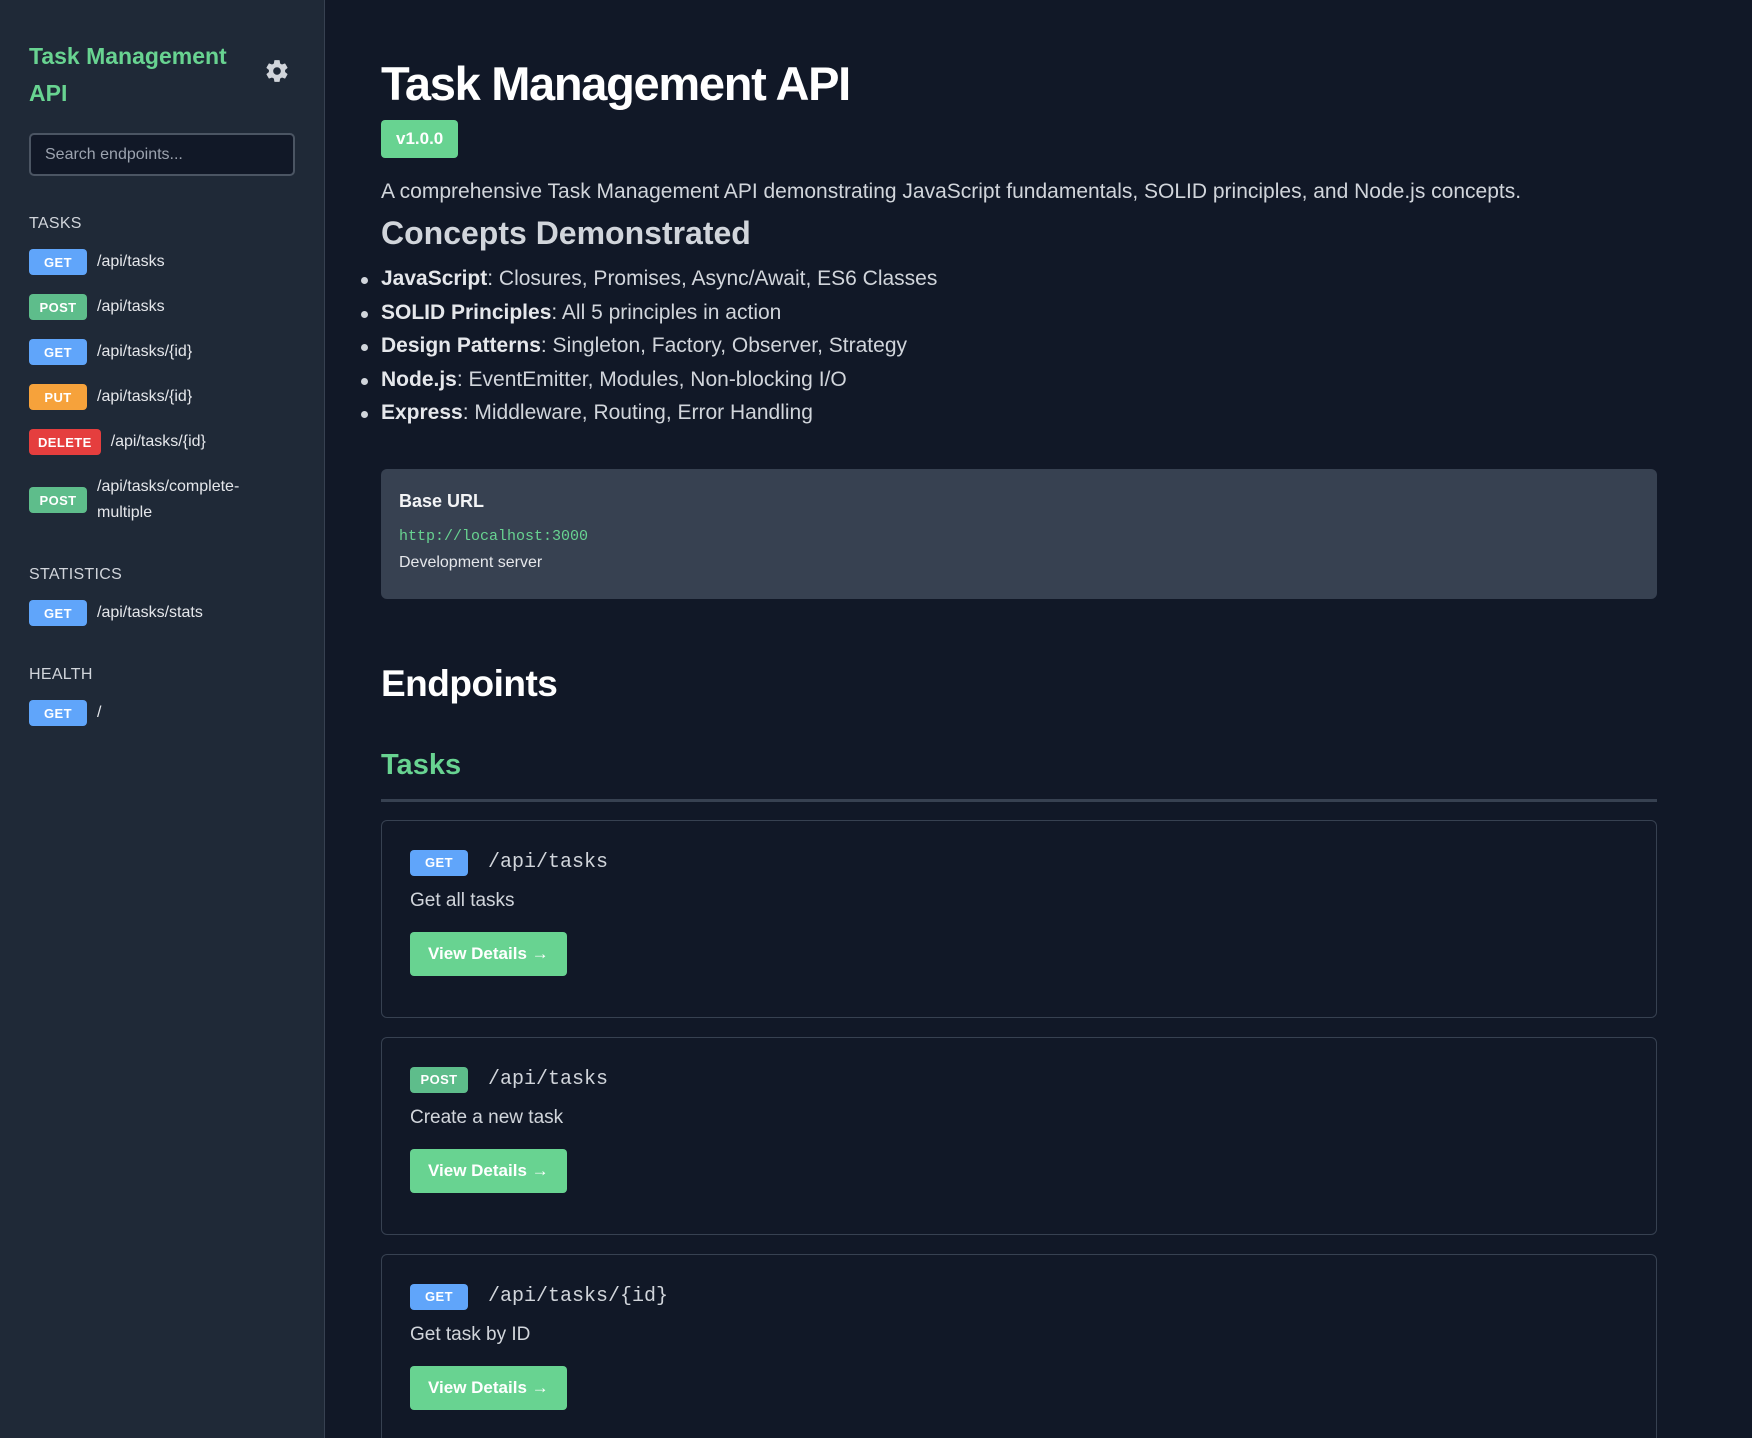 The image size is (1752, 1438). I want to click on sidebar-item-get-stats: GET /api/tasks/stats, so click(162, 613).